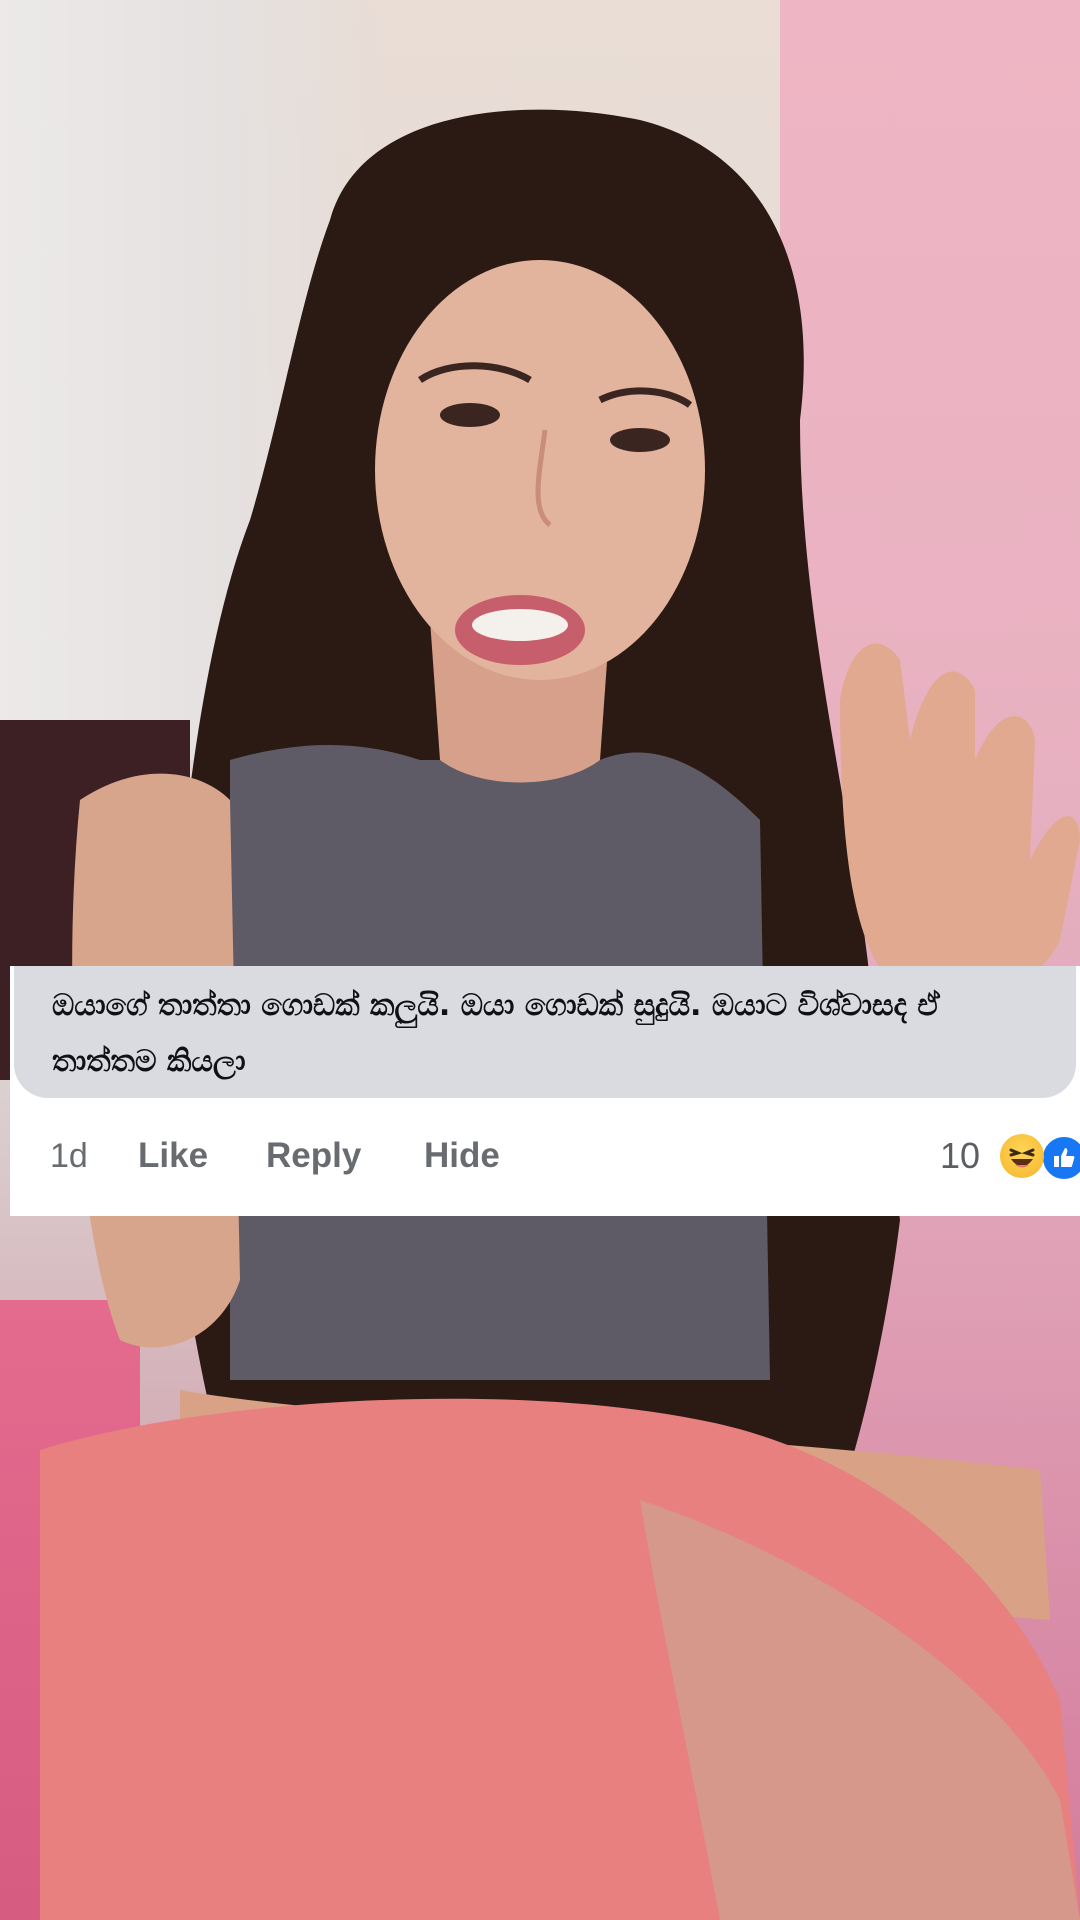 The height and width of the screenshot is (1920, 1080). What do you see at coordinates (69, 1156) in the screenshot?
I see `comment-timestamp: 1d` at bounding box center [69, 1156].